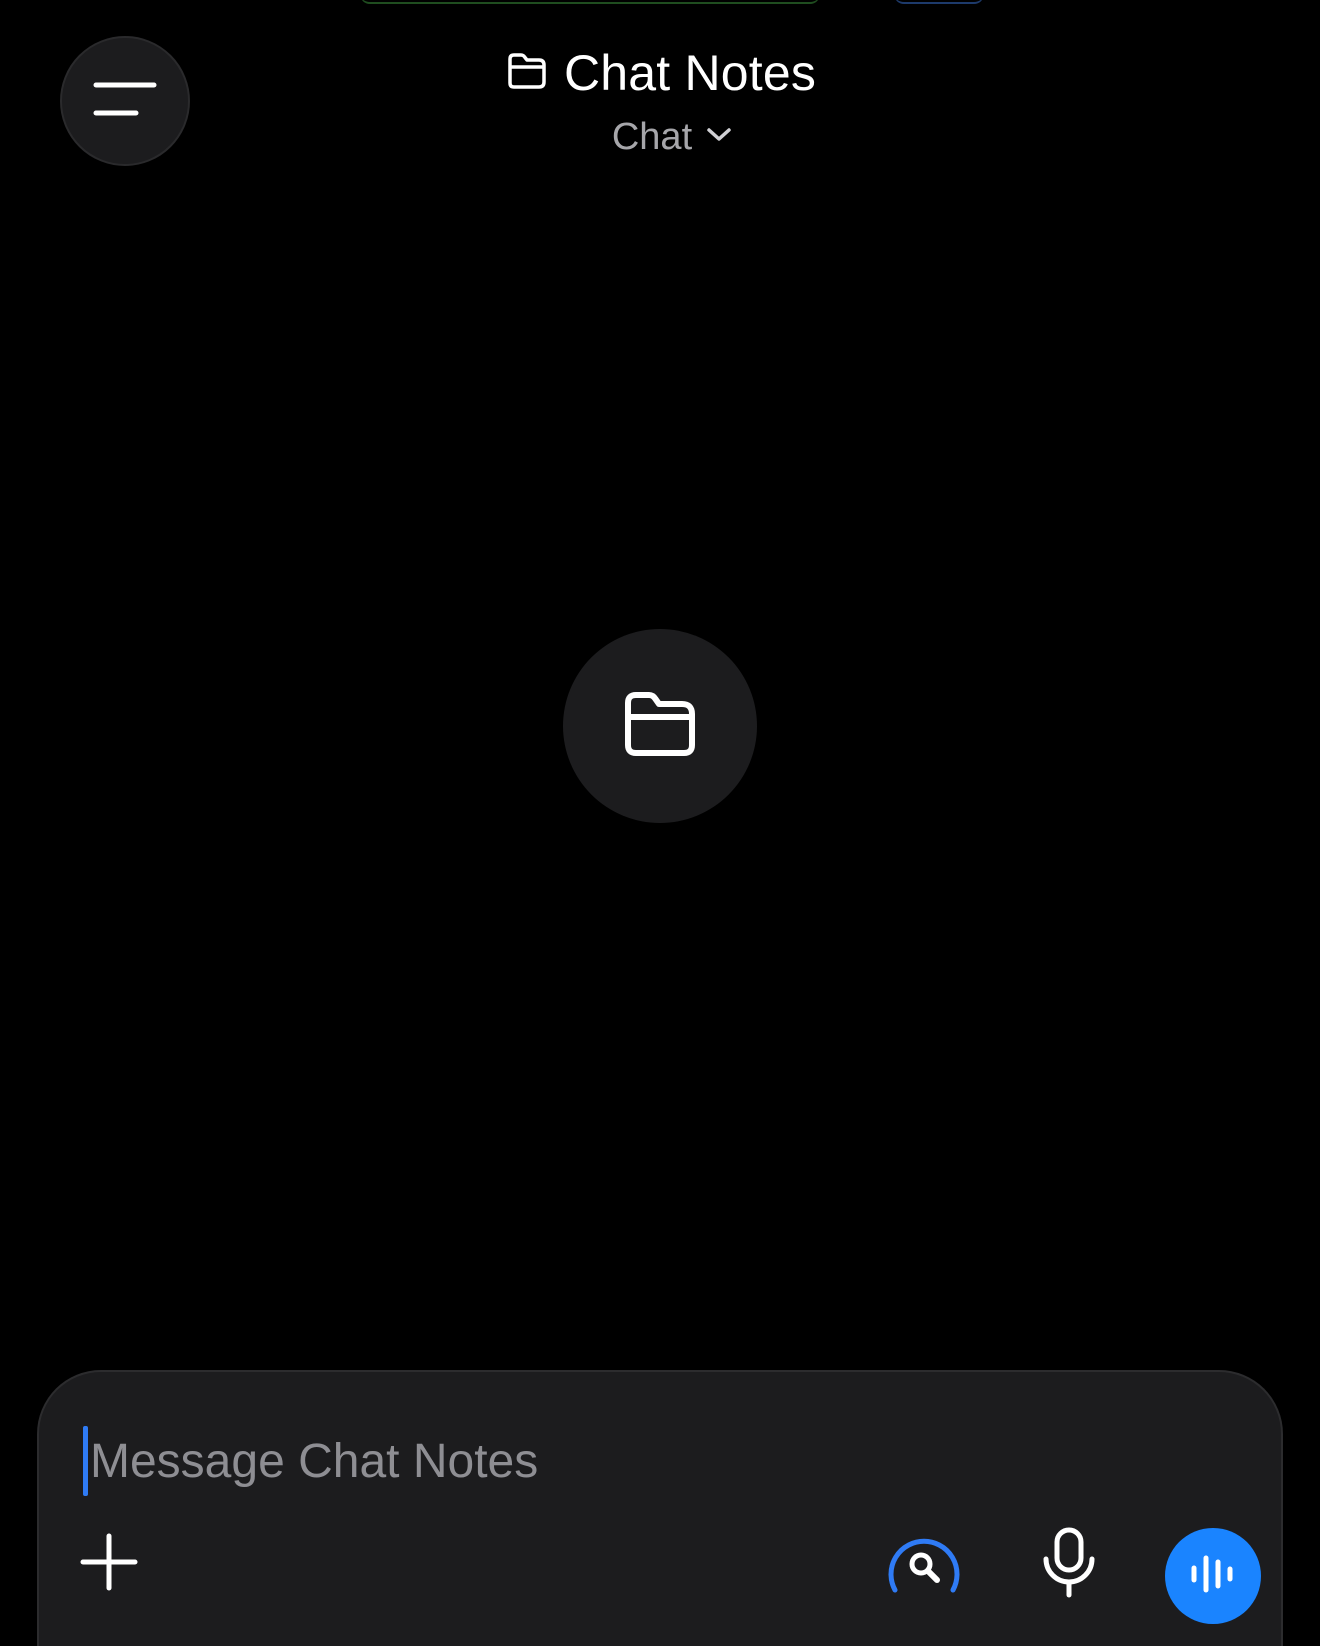 This screenshot has height=1646, width=1320. I want to click on search-button, so click(924, 1566).